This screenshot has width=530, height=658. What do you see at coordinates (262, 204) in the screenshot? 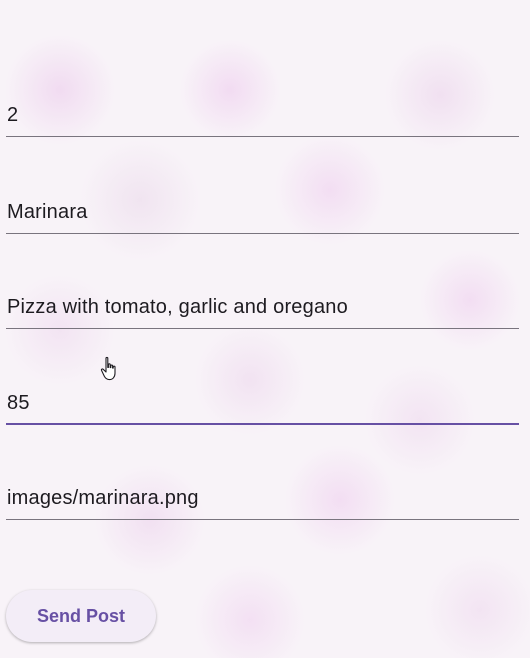
I see `name-field: Marinara` at bounding box center [262, 204].